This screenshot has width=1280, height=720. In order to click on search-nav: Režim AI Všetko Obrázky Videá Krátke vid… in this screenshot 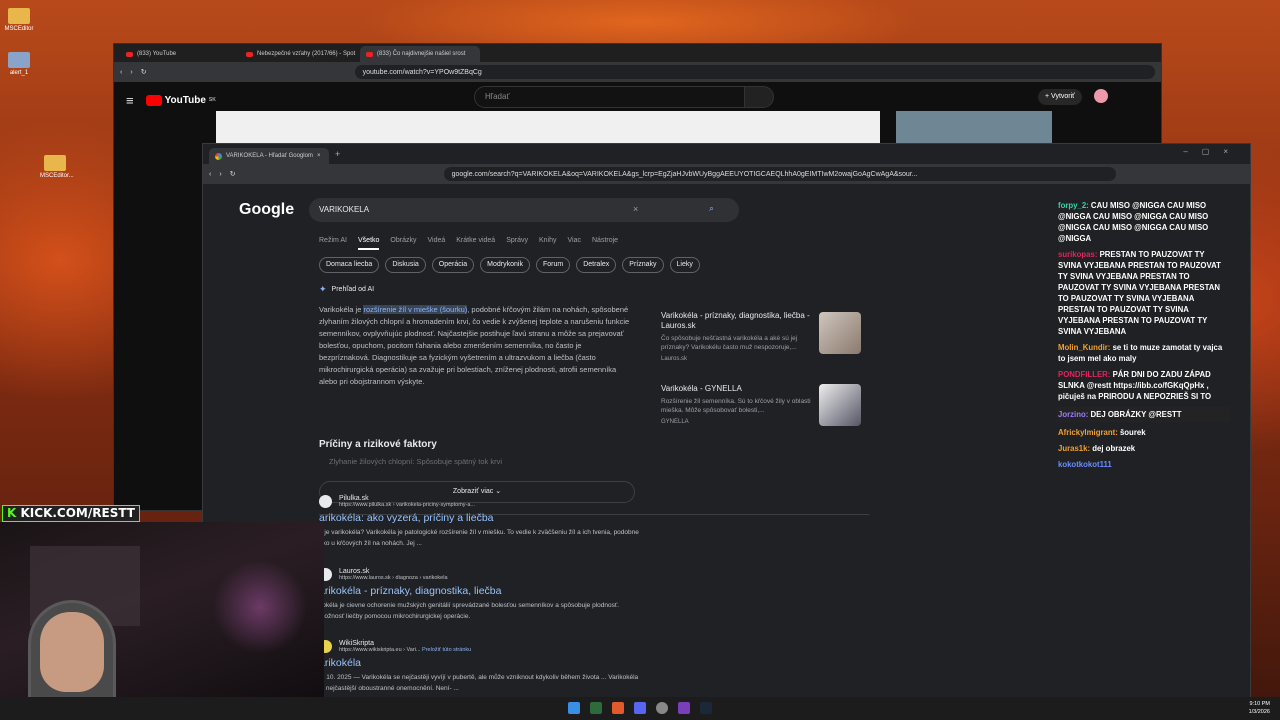, I will do `click(468, 243)`.